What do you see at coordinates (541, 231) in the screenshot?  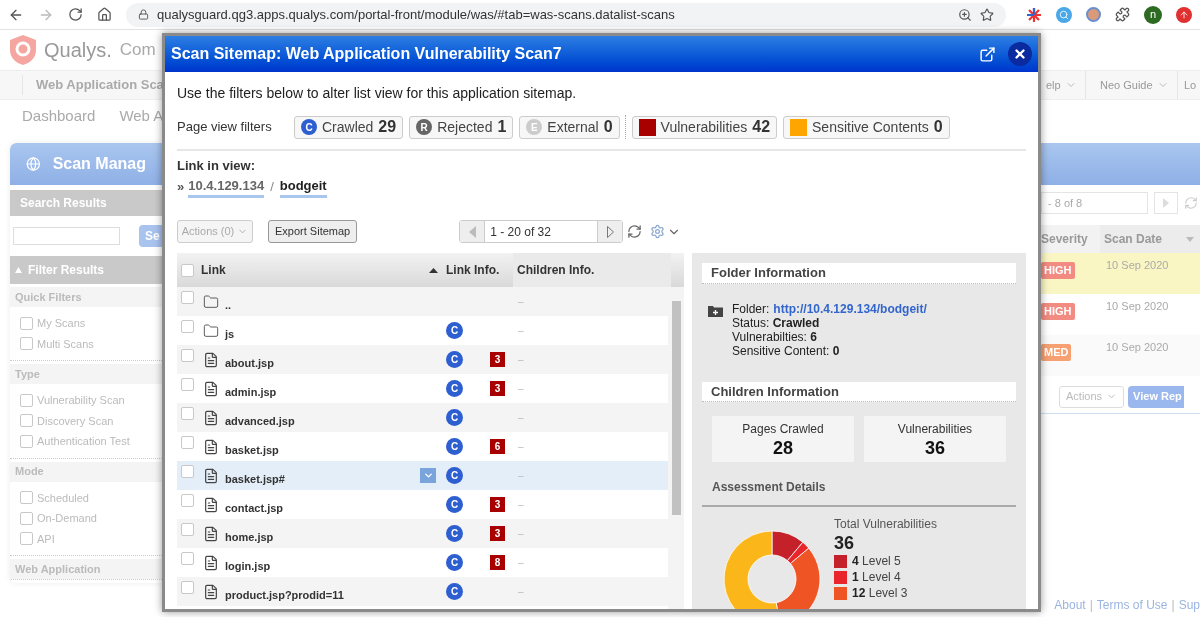 I see `pager-field: 1 - 20 of 32` at bounding box center [541, 231].